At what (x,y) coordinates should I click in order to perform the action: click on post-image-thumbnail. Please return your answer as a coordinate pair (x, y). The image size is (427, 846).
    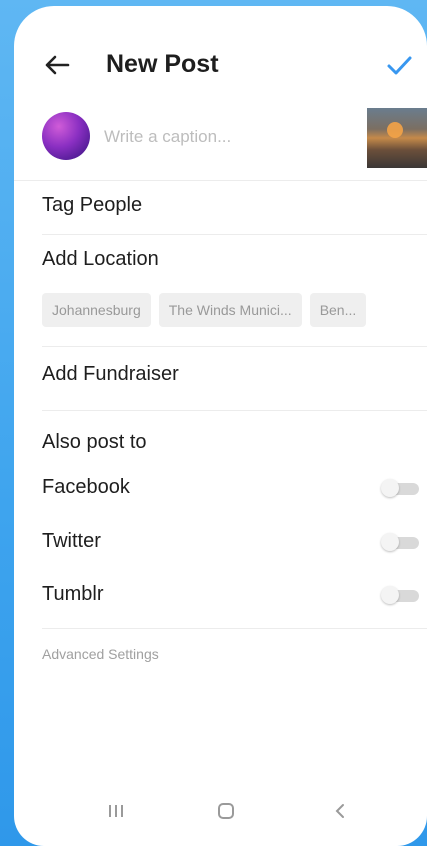
    Looking at the image, I should click on (397, 138).